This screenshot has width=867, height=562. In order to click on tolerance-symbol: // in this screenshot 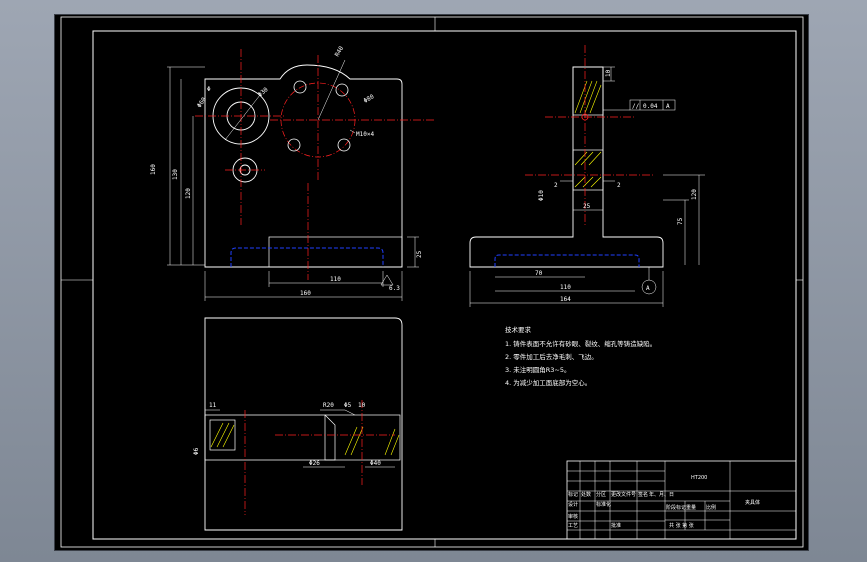, I will do `click(636, 106)`.